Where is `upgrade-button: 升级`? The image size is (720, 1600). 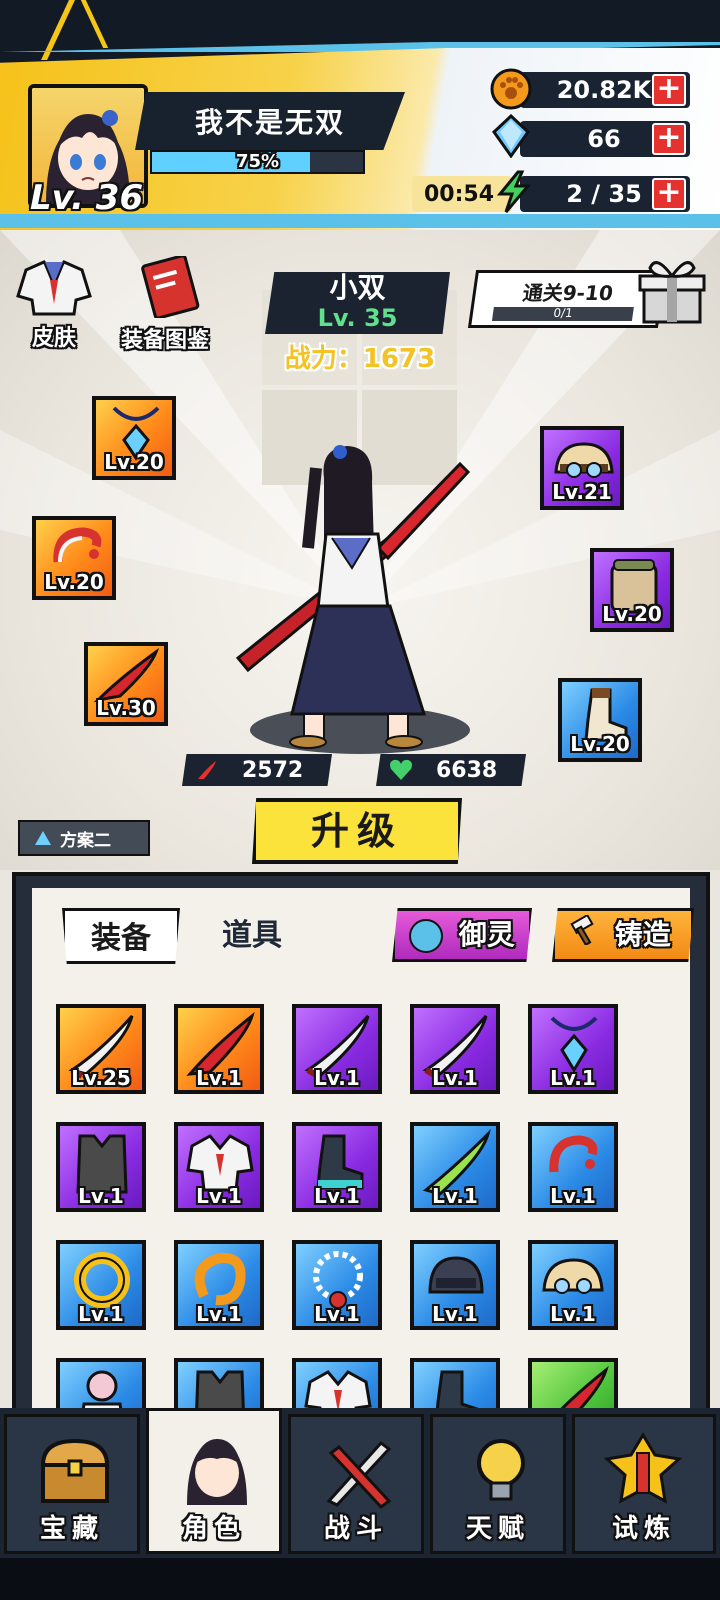
upgrade-button: 升级 is located at coordinates (357, 831).